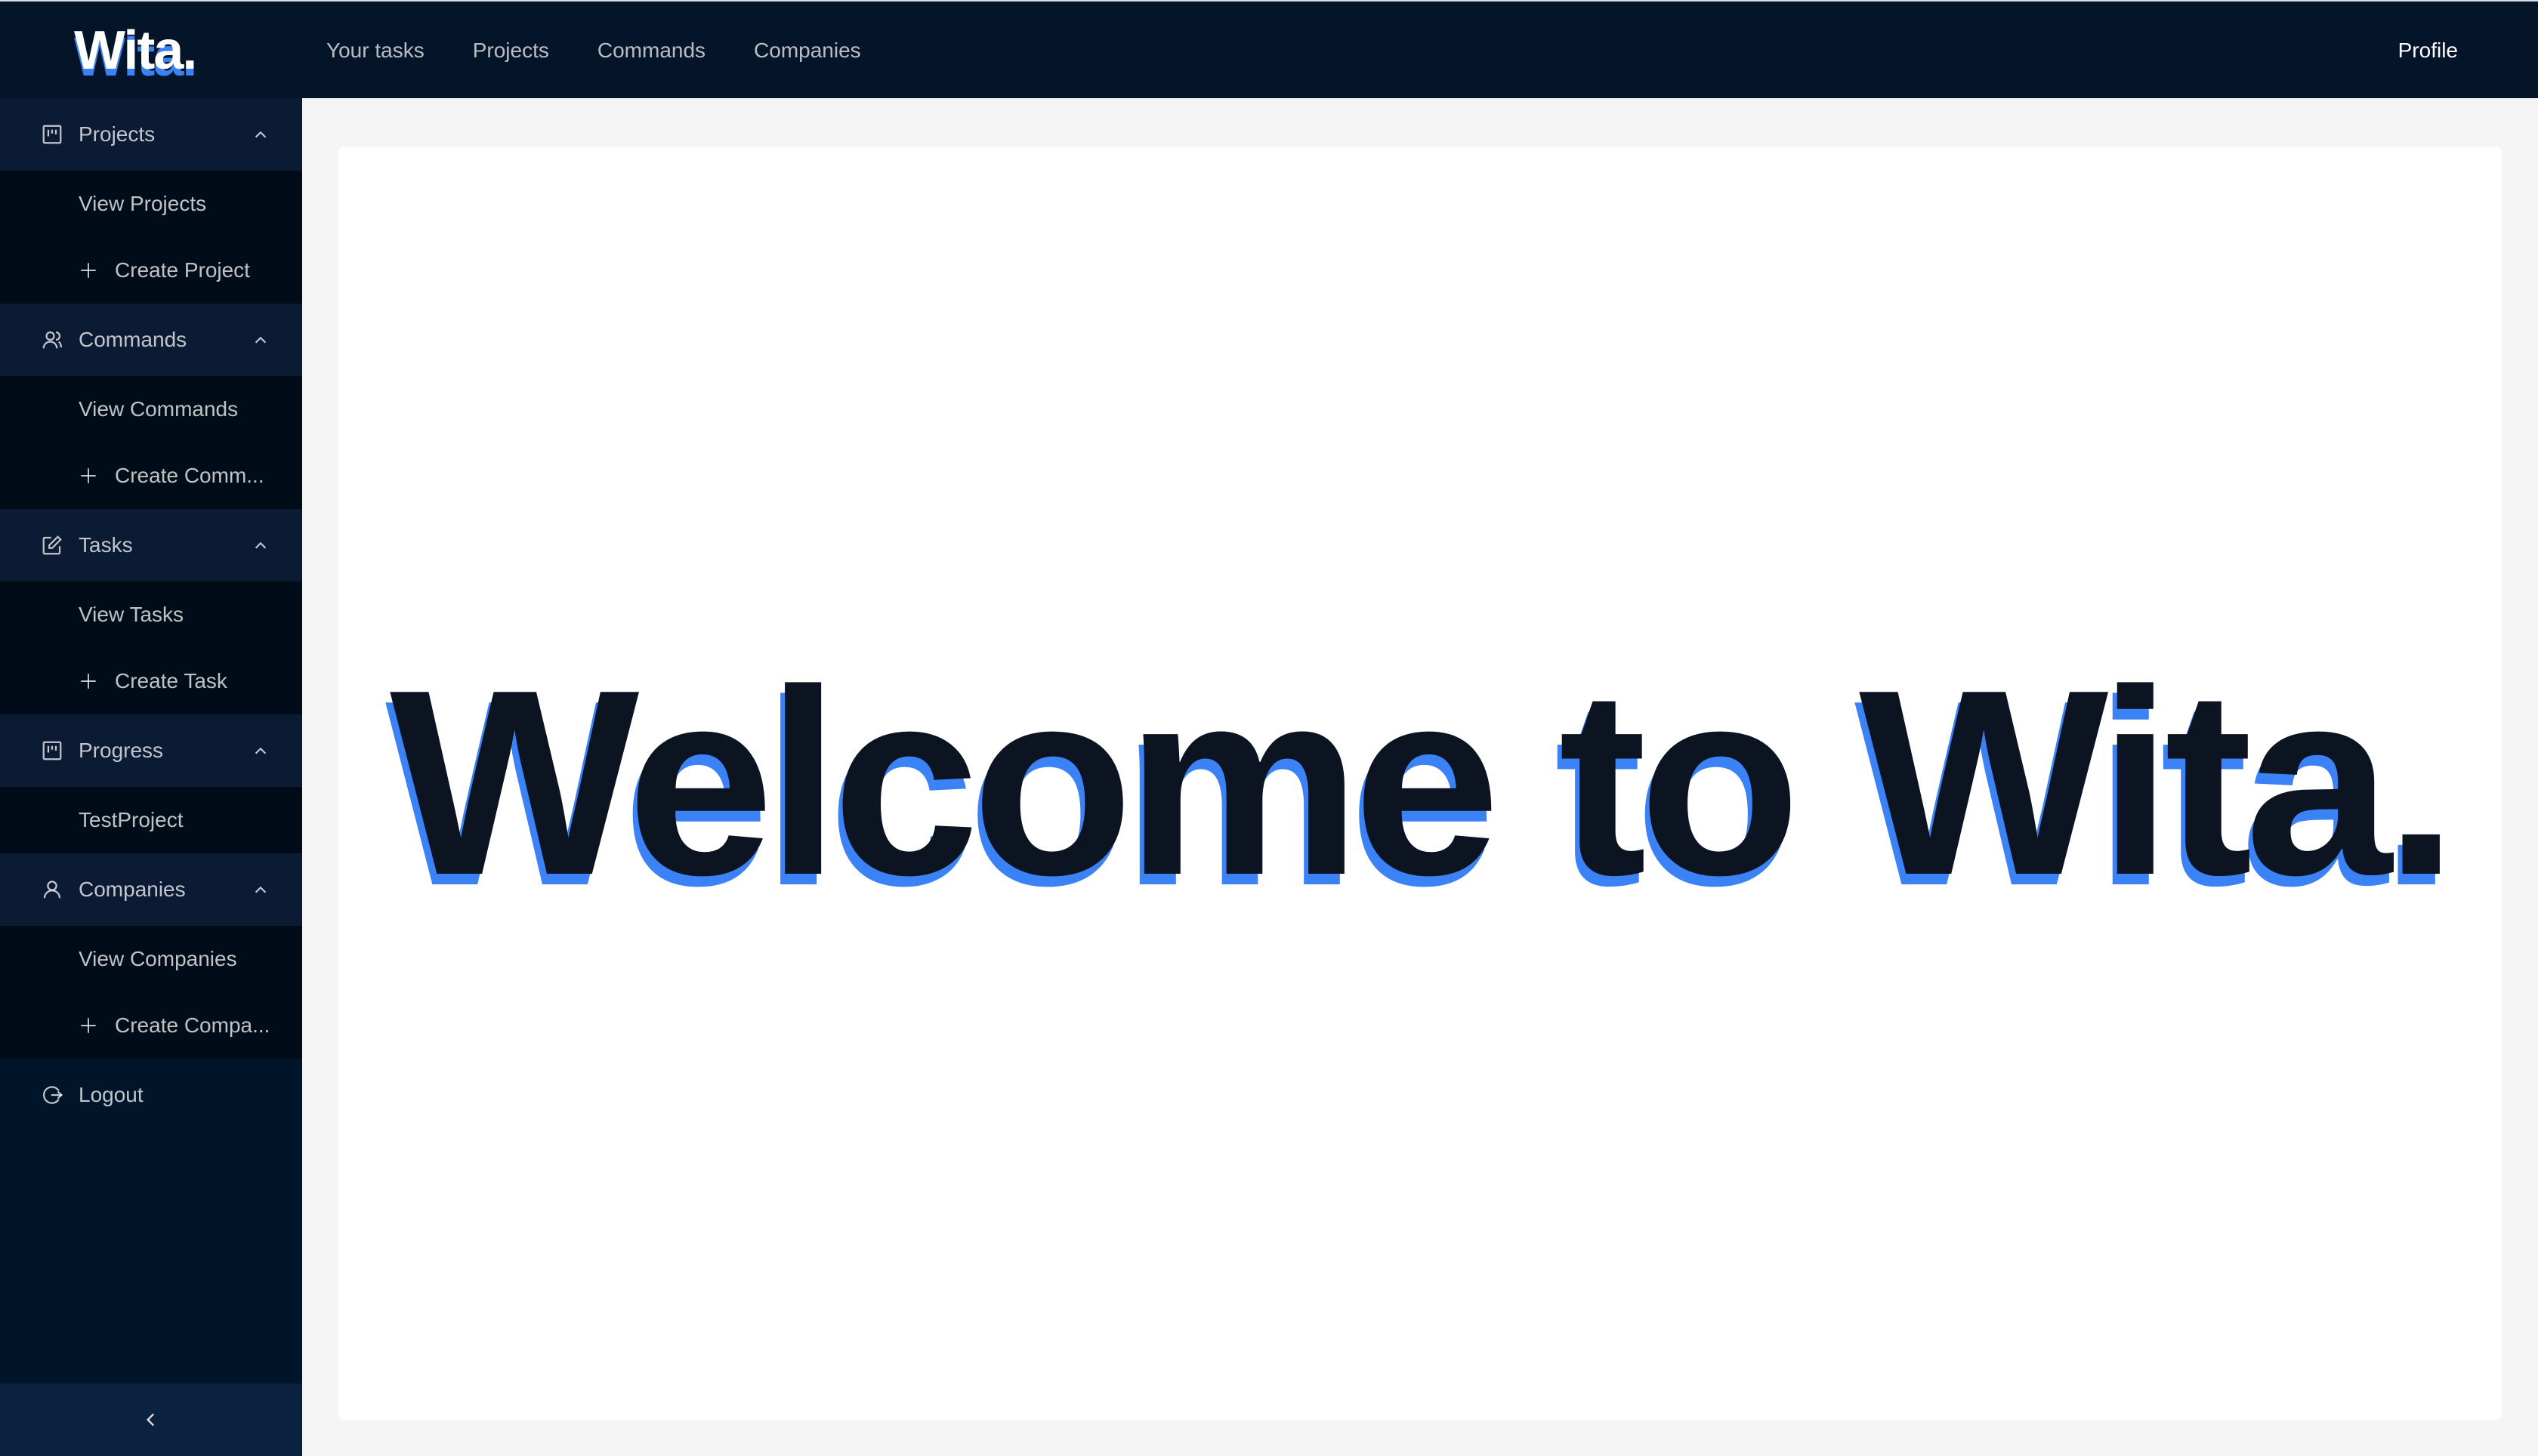 Image resolution: width=2538 pixels, height=1456 pixels. I want to click on submenu-projects: View Projects Create Project, so click(151, 237).